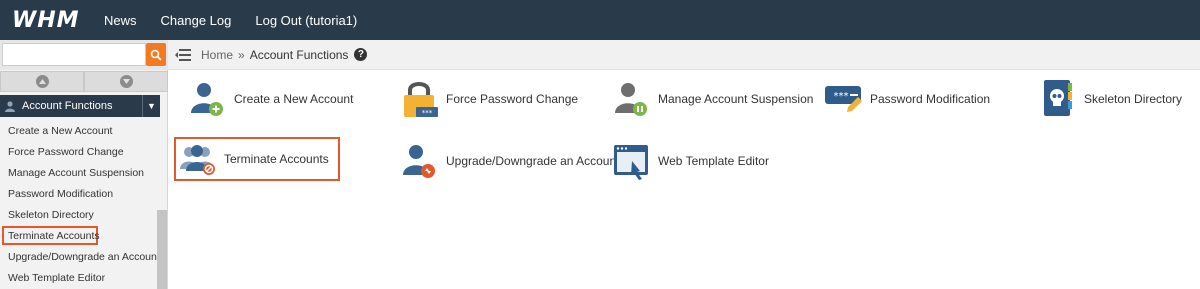 The image size is (1200, 289). I want to click on tile-label: Terminate Accounts, so click(276, 159).